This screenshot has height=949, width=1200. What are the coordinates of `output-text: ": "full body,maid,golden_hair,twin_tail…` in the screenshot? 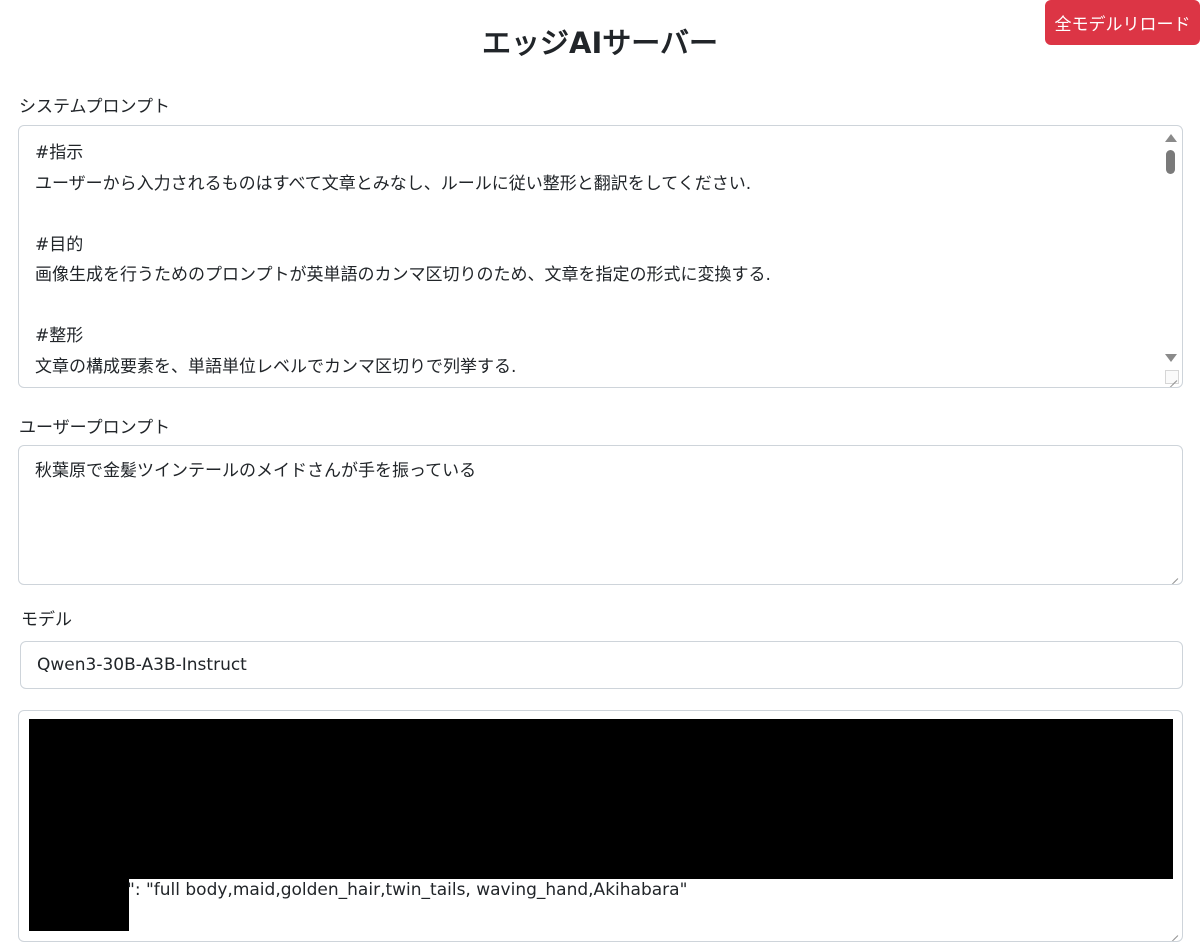 It's located at (407, 890).